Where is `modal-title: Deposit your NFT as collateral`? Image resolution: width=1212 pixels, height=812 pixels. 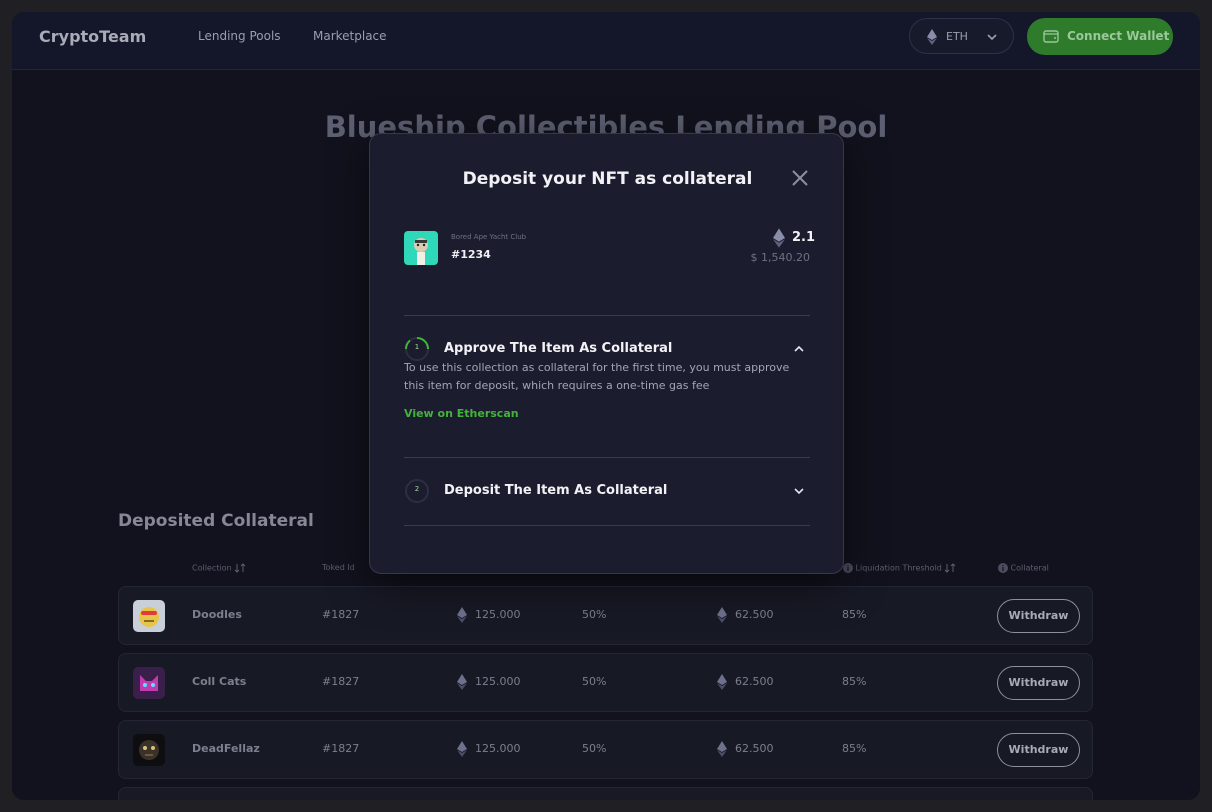 modal-title: Deposit your NFT as collateral is located at coordinates (607, 179).